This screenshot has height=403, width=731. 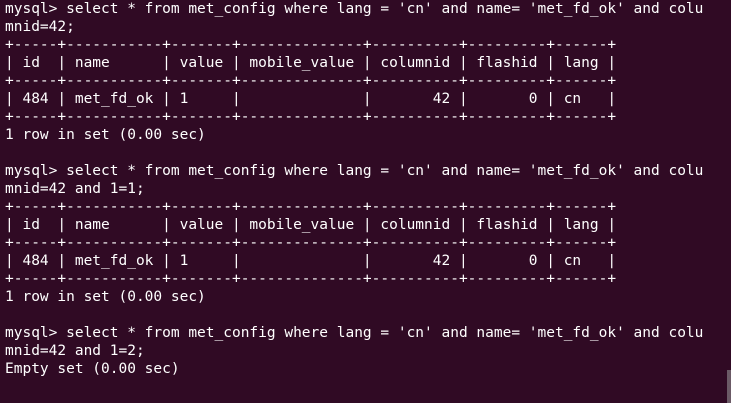 What do you see at coordinates (92, 369) in the screenshot?
I see `result-3-status: Empty set (0.00 sec)` at bounding box center [92, 369].